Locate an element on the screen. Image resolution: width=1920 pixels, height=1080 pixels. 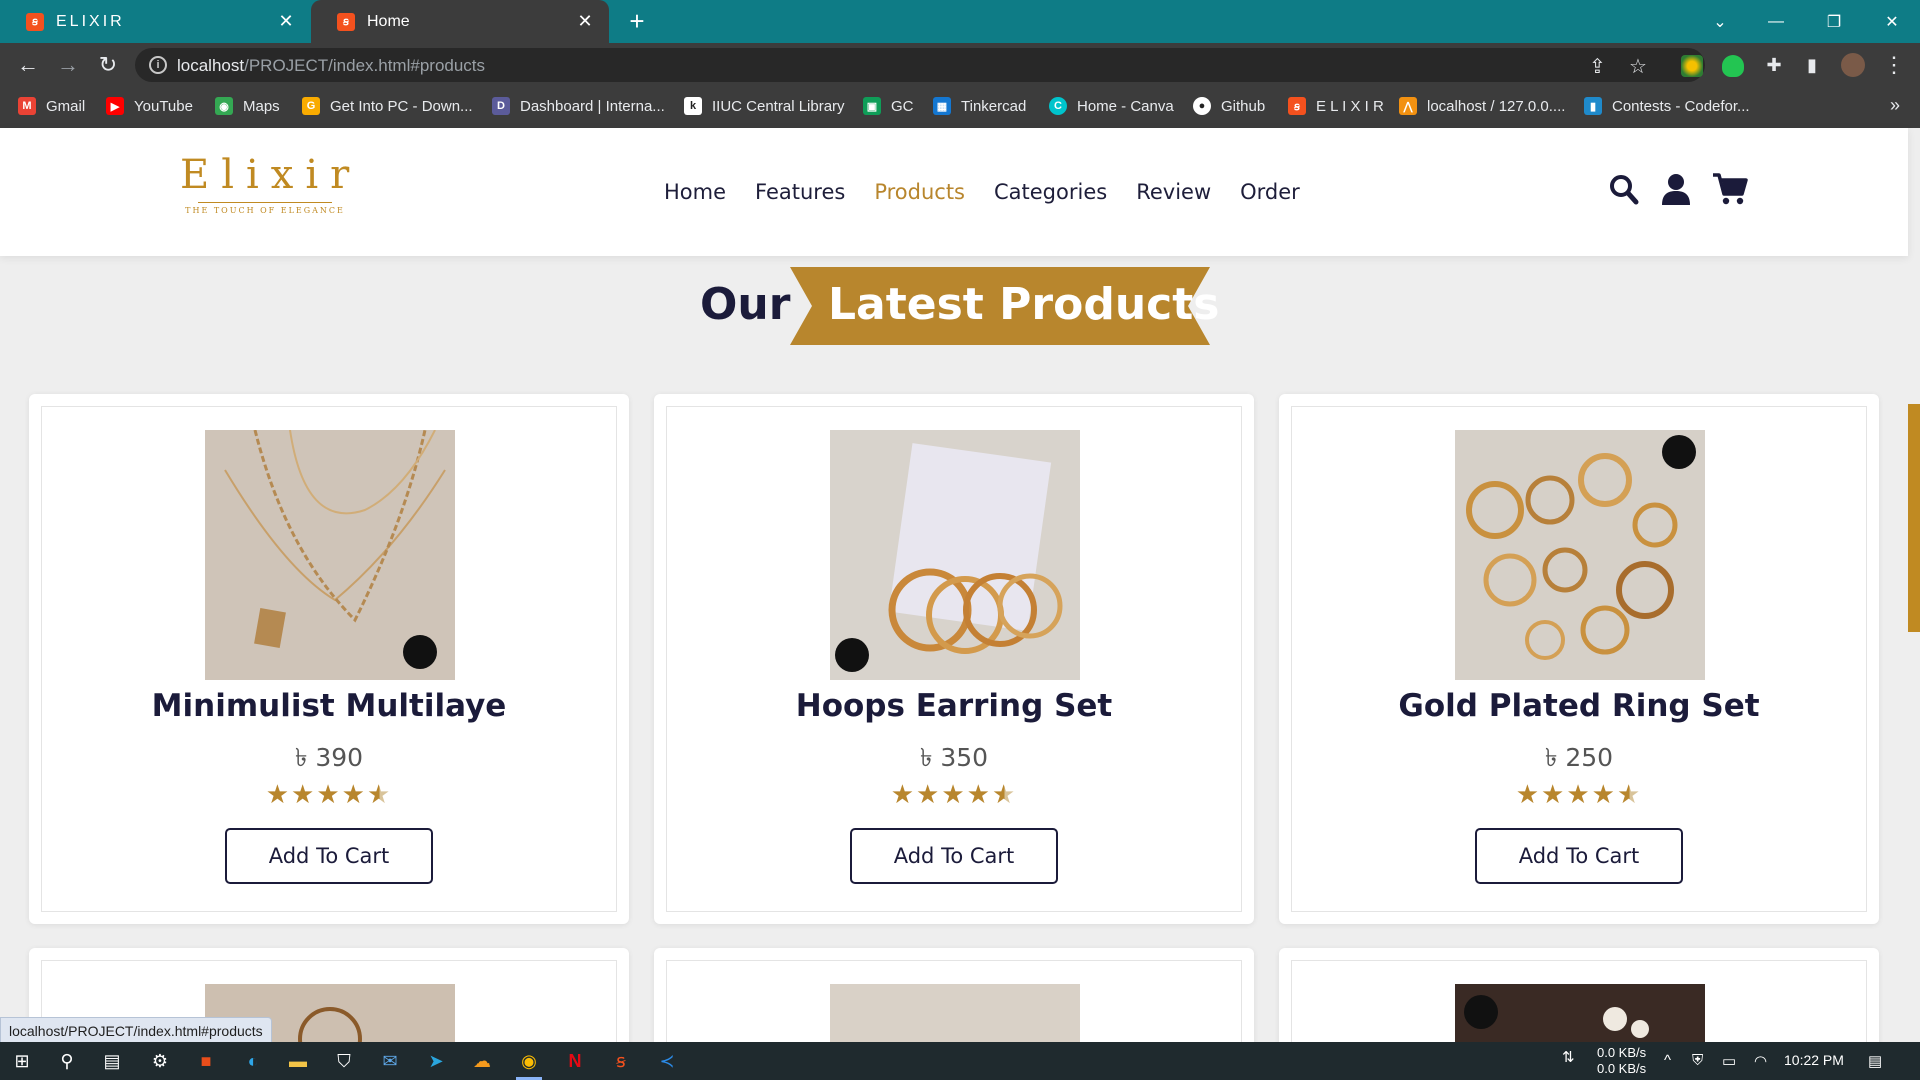
extensions-puzzle-icon: ✚ is located at coordinates (1774, 65).